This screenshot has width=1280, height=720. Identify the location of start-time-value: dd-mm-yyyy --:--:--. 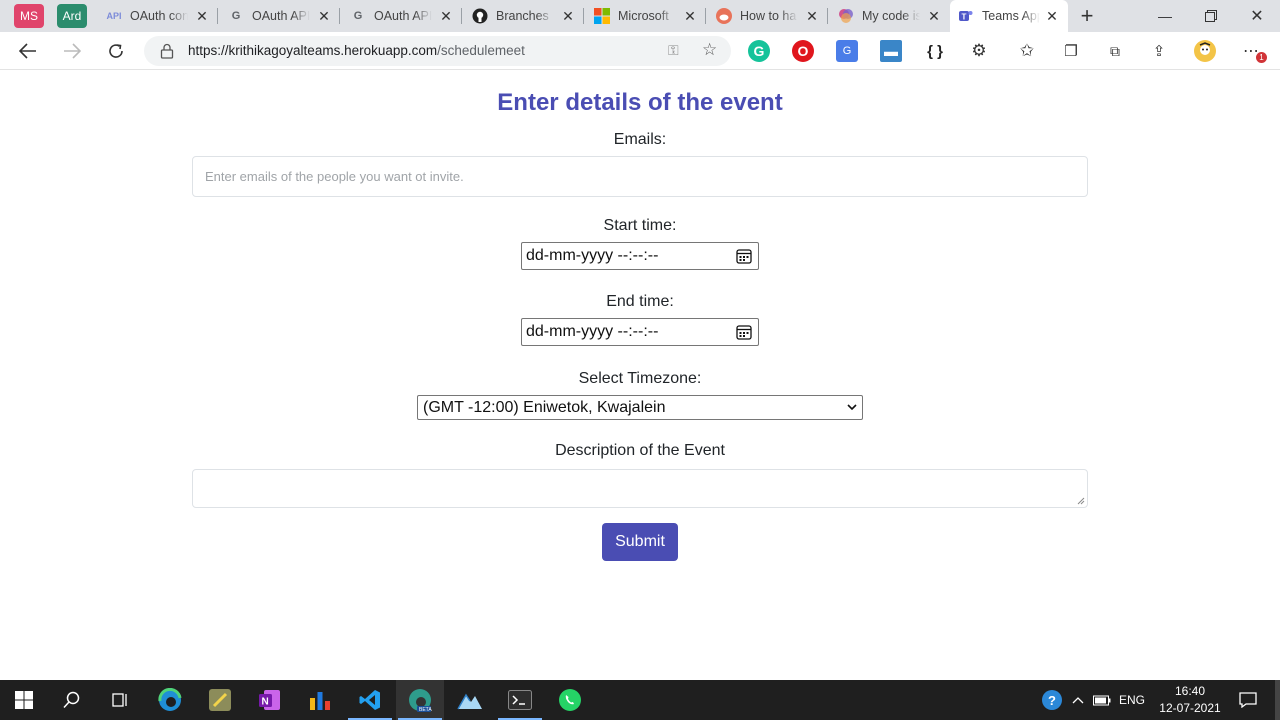
(592, 255).